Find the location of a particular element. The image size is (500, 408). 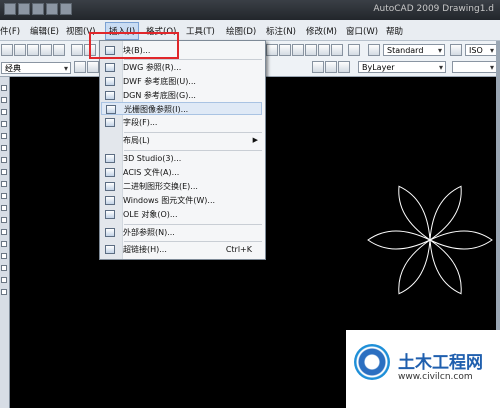

linetype-control-select is located at coordinates (474, 67).